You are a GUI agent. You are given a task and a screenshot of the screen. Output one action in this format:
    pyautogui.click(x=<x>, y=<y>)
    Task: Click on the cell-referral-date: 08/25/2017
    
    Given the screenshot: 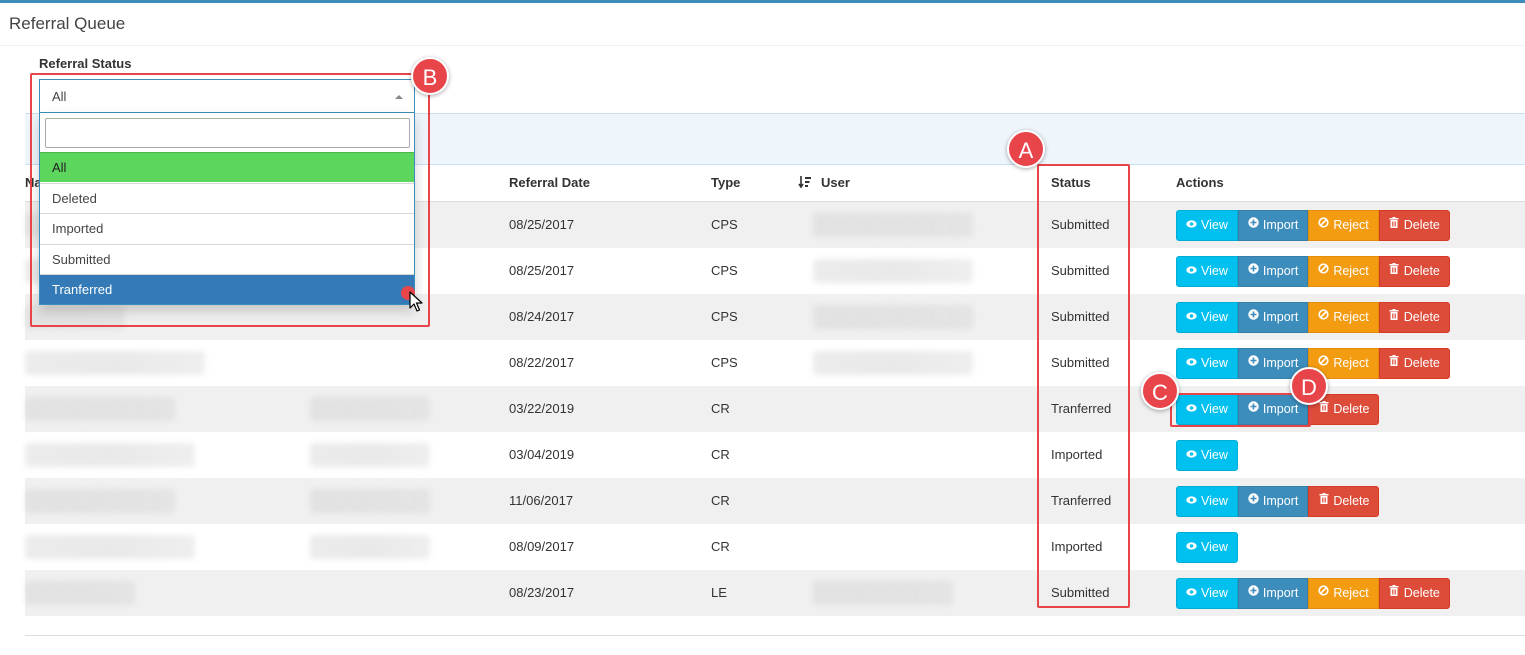 What is the action you would take?
    pyautogui.click(x=542, y=270)
    